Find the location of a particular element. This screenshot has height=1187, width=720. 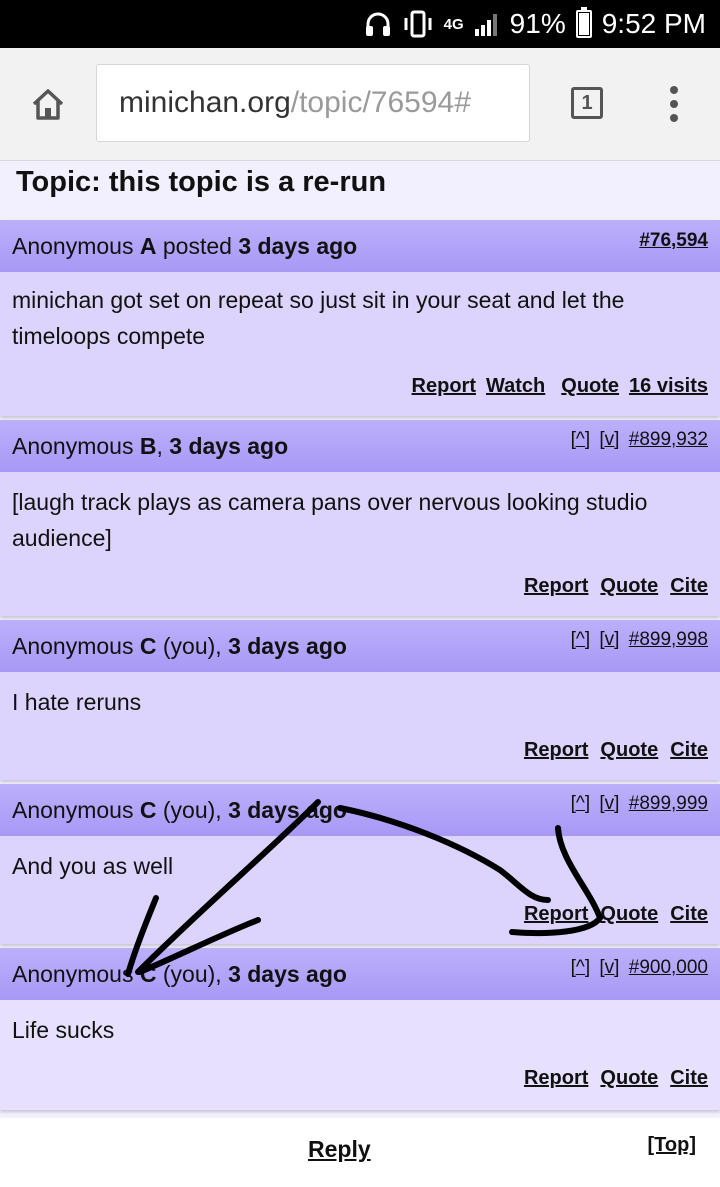

post-body: Life sucks is located at coordinates (63, 1030).